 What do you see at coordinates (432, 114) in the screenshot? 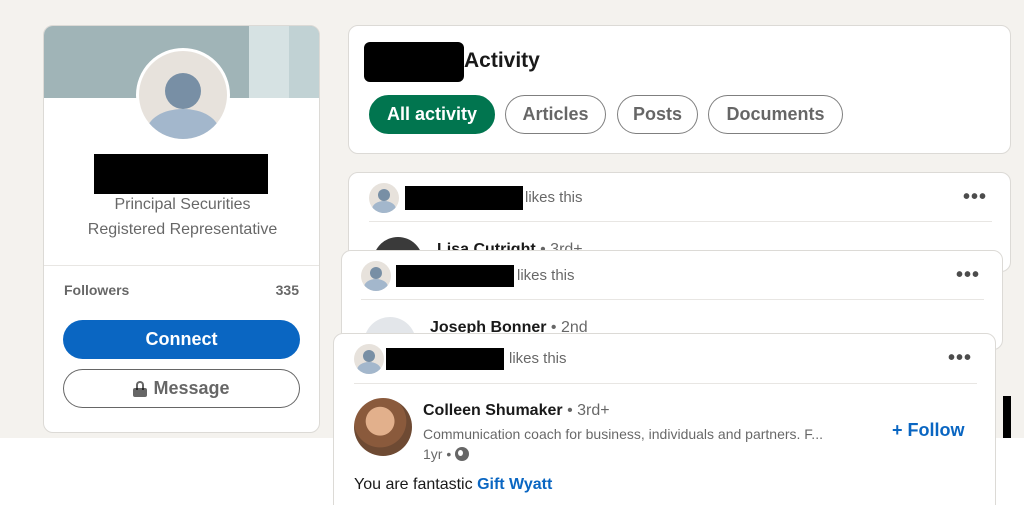
I see `tab-all-activity: All activity` at bounding box center [432, 114].